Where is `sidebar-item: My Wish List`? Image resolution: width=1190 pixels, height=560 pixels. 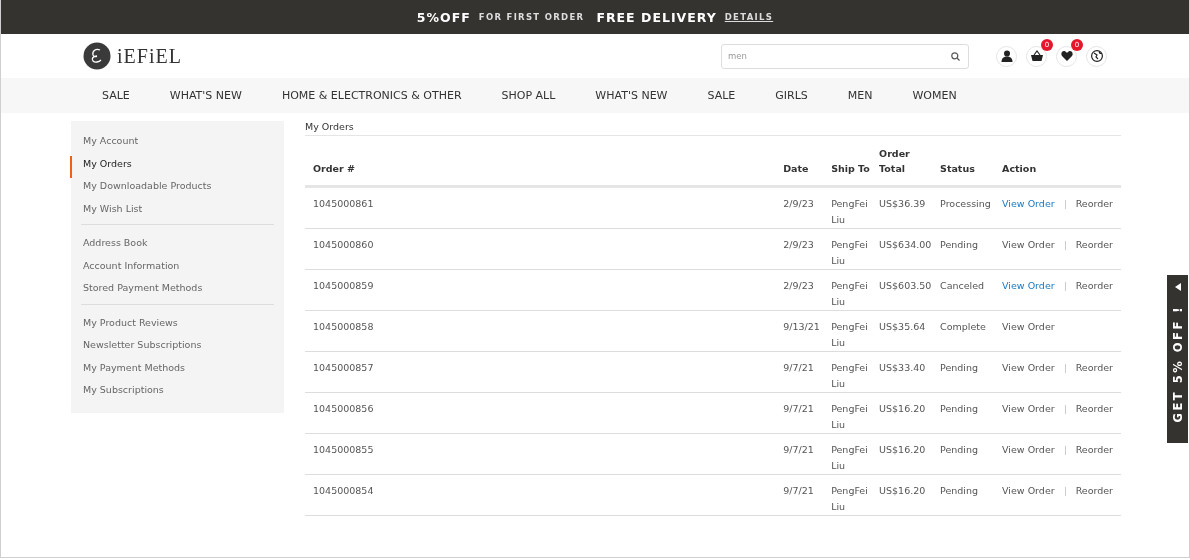
sidebar-item: My Wish List is located at coordinates (177, 212).